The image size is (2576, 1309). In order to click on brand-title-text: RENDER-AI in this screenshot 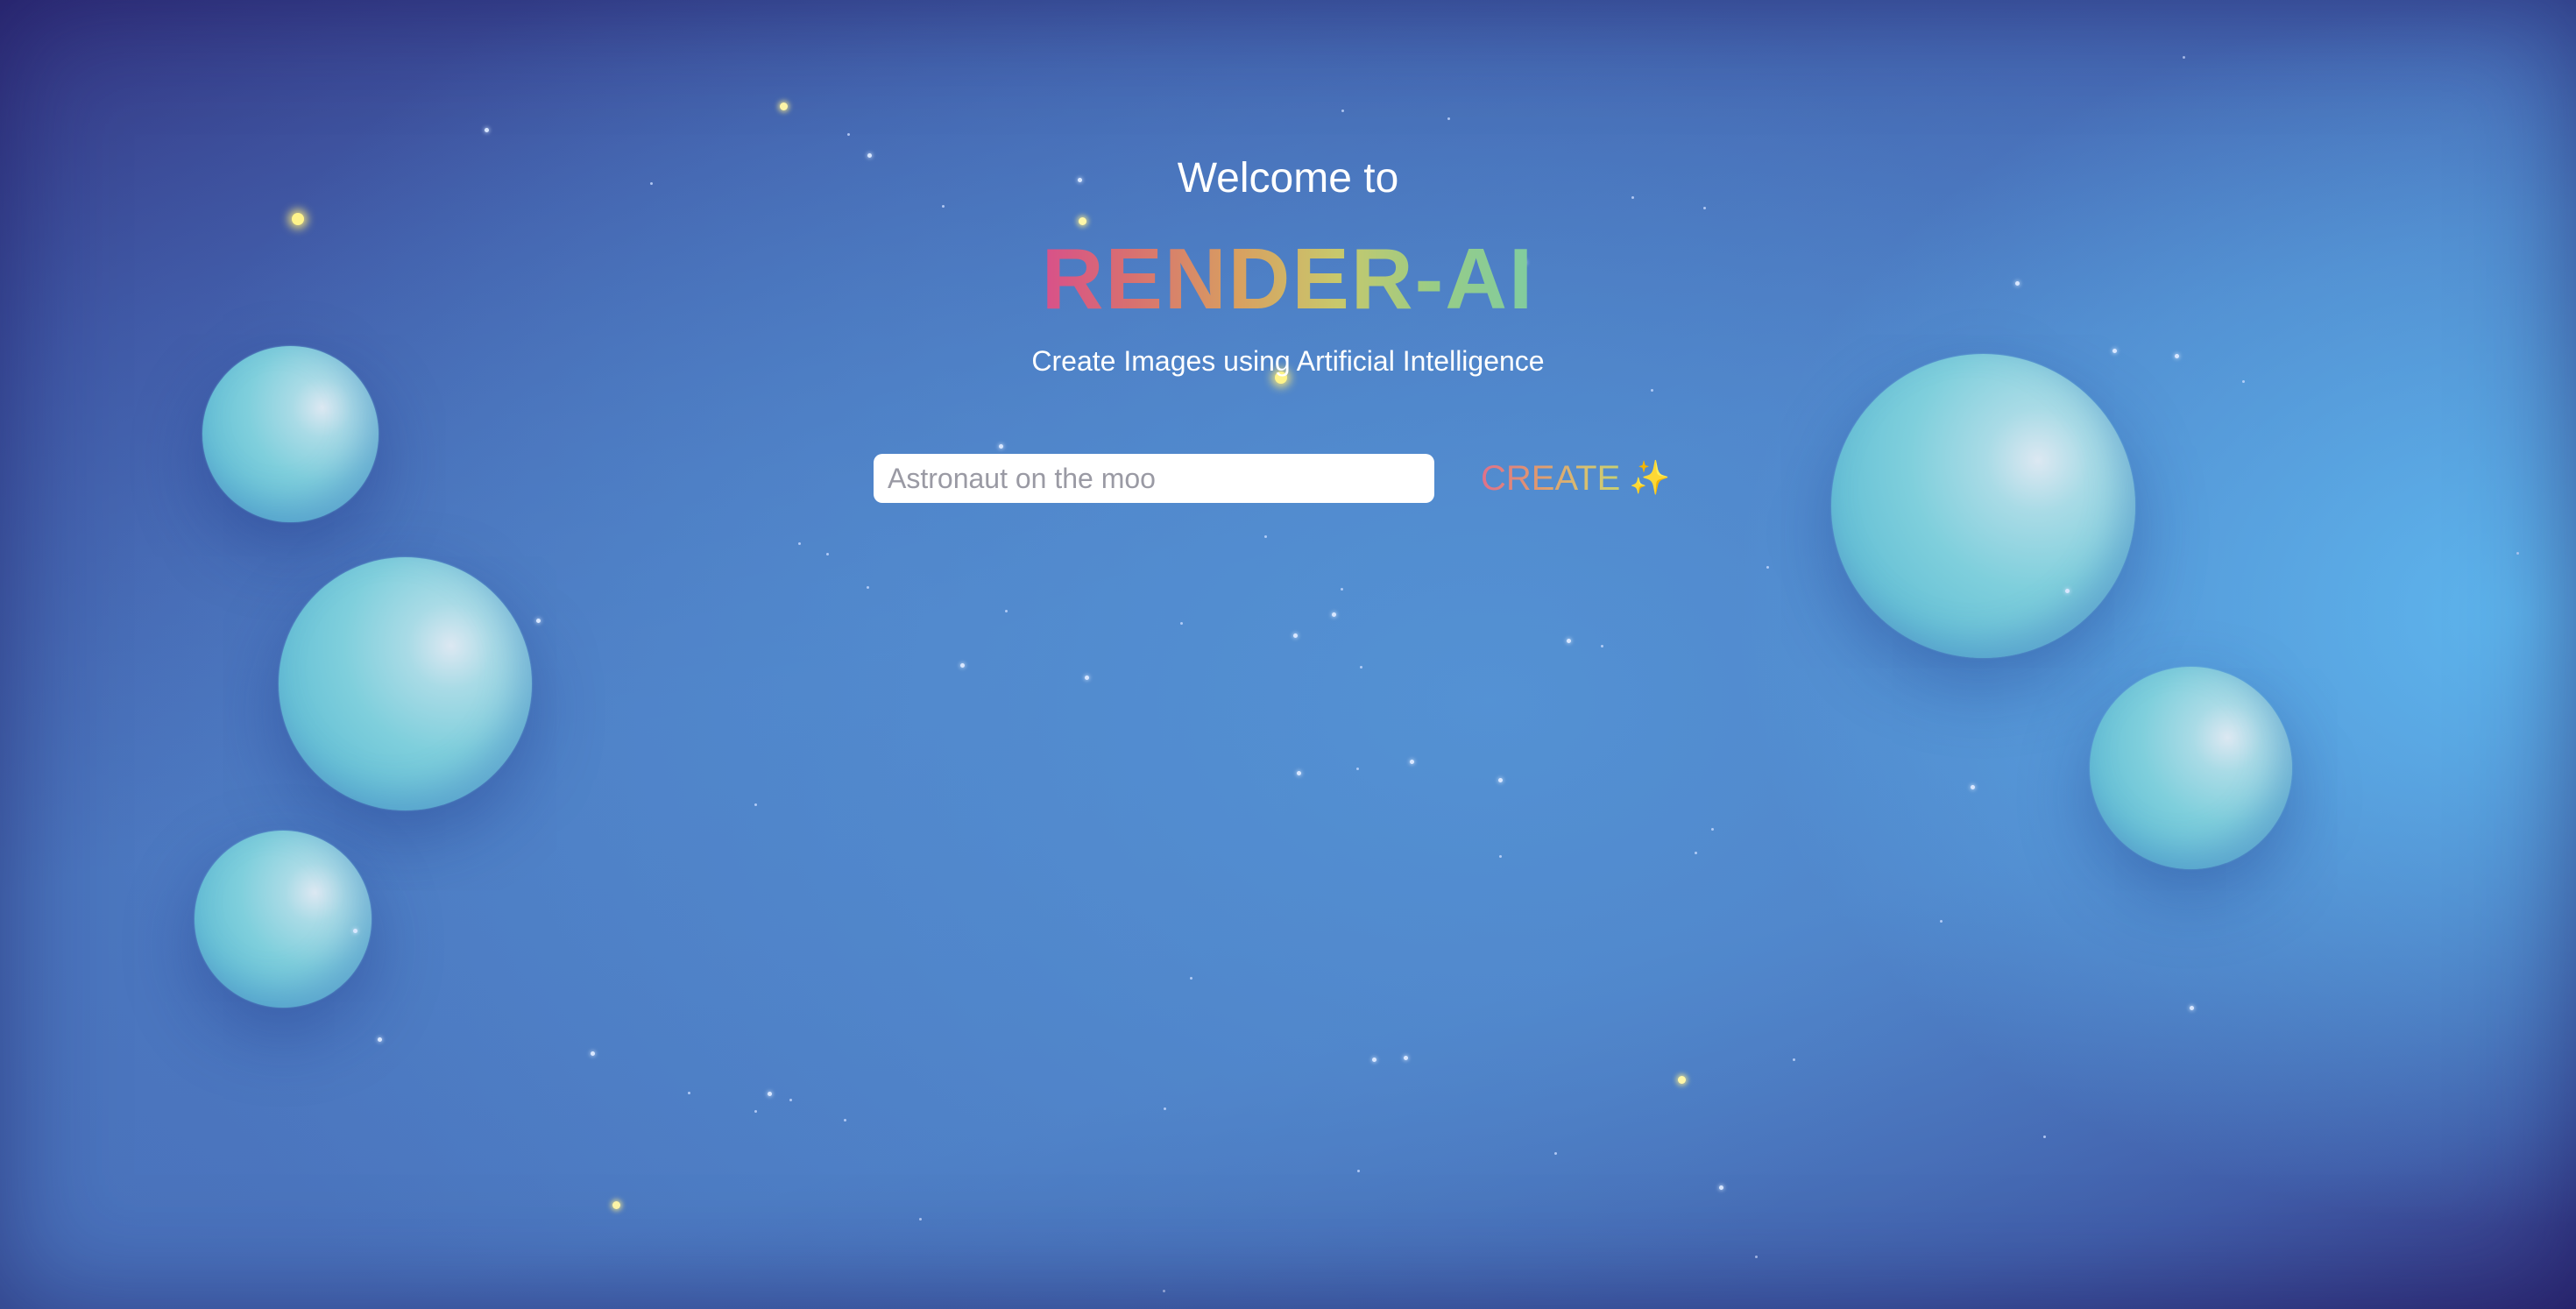, I will do `click(1288, 278)`.